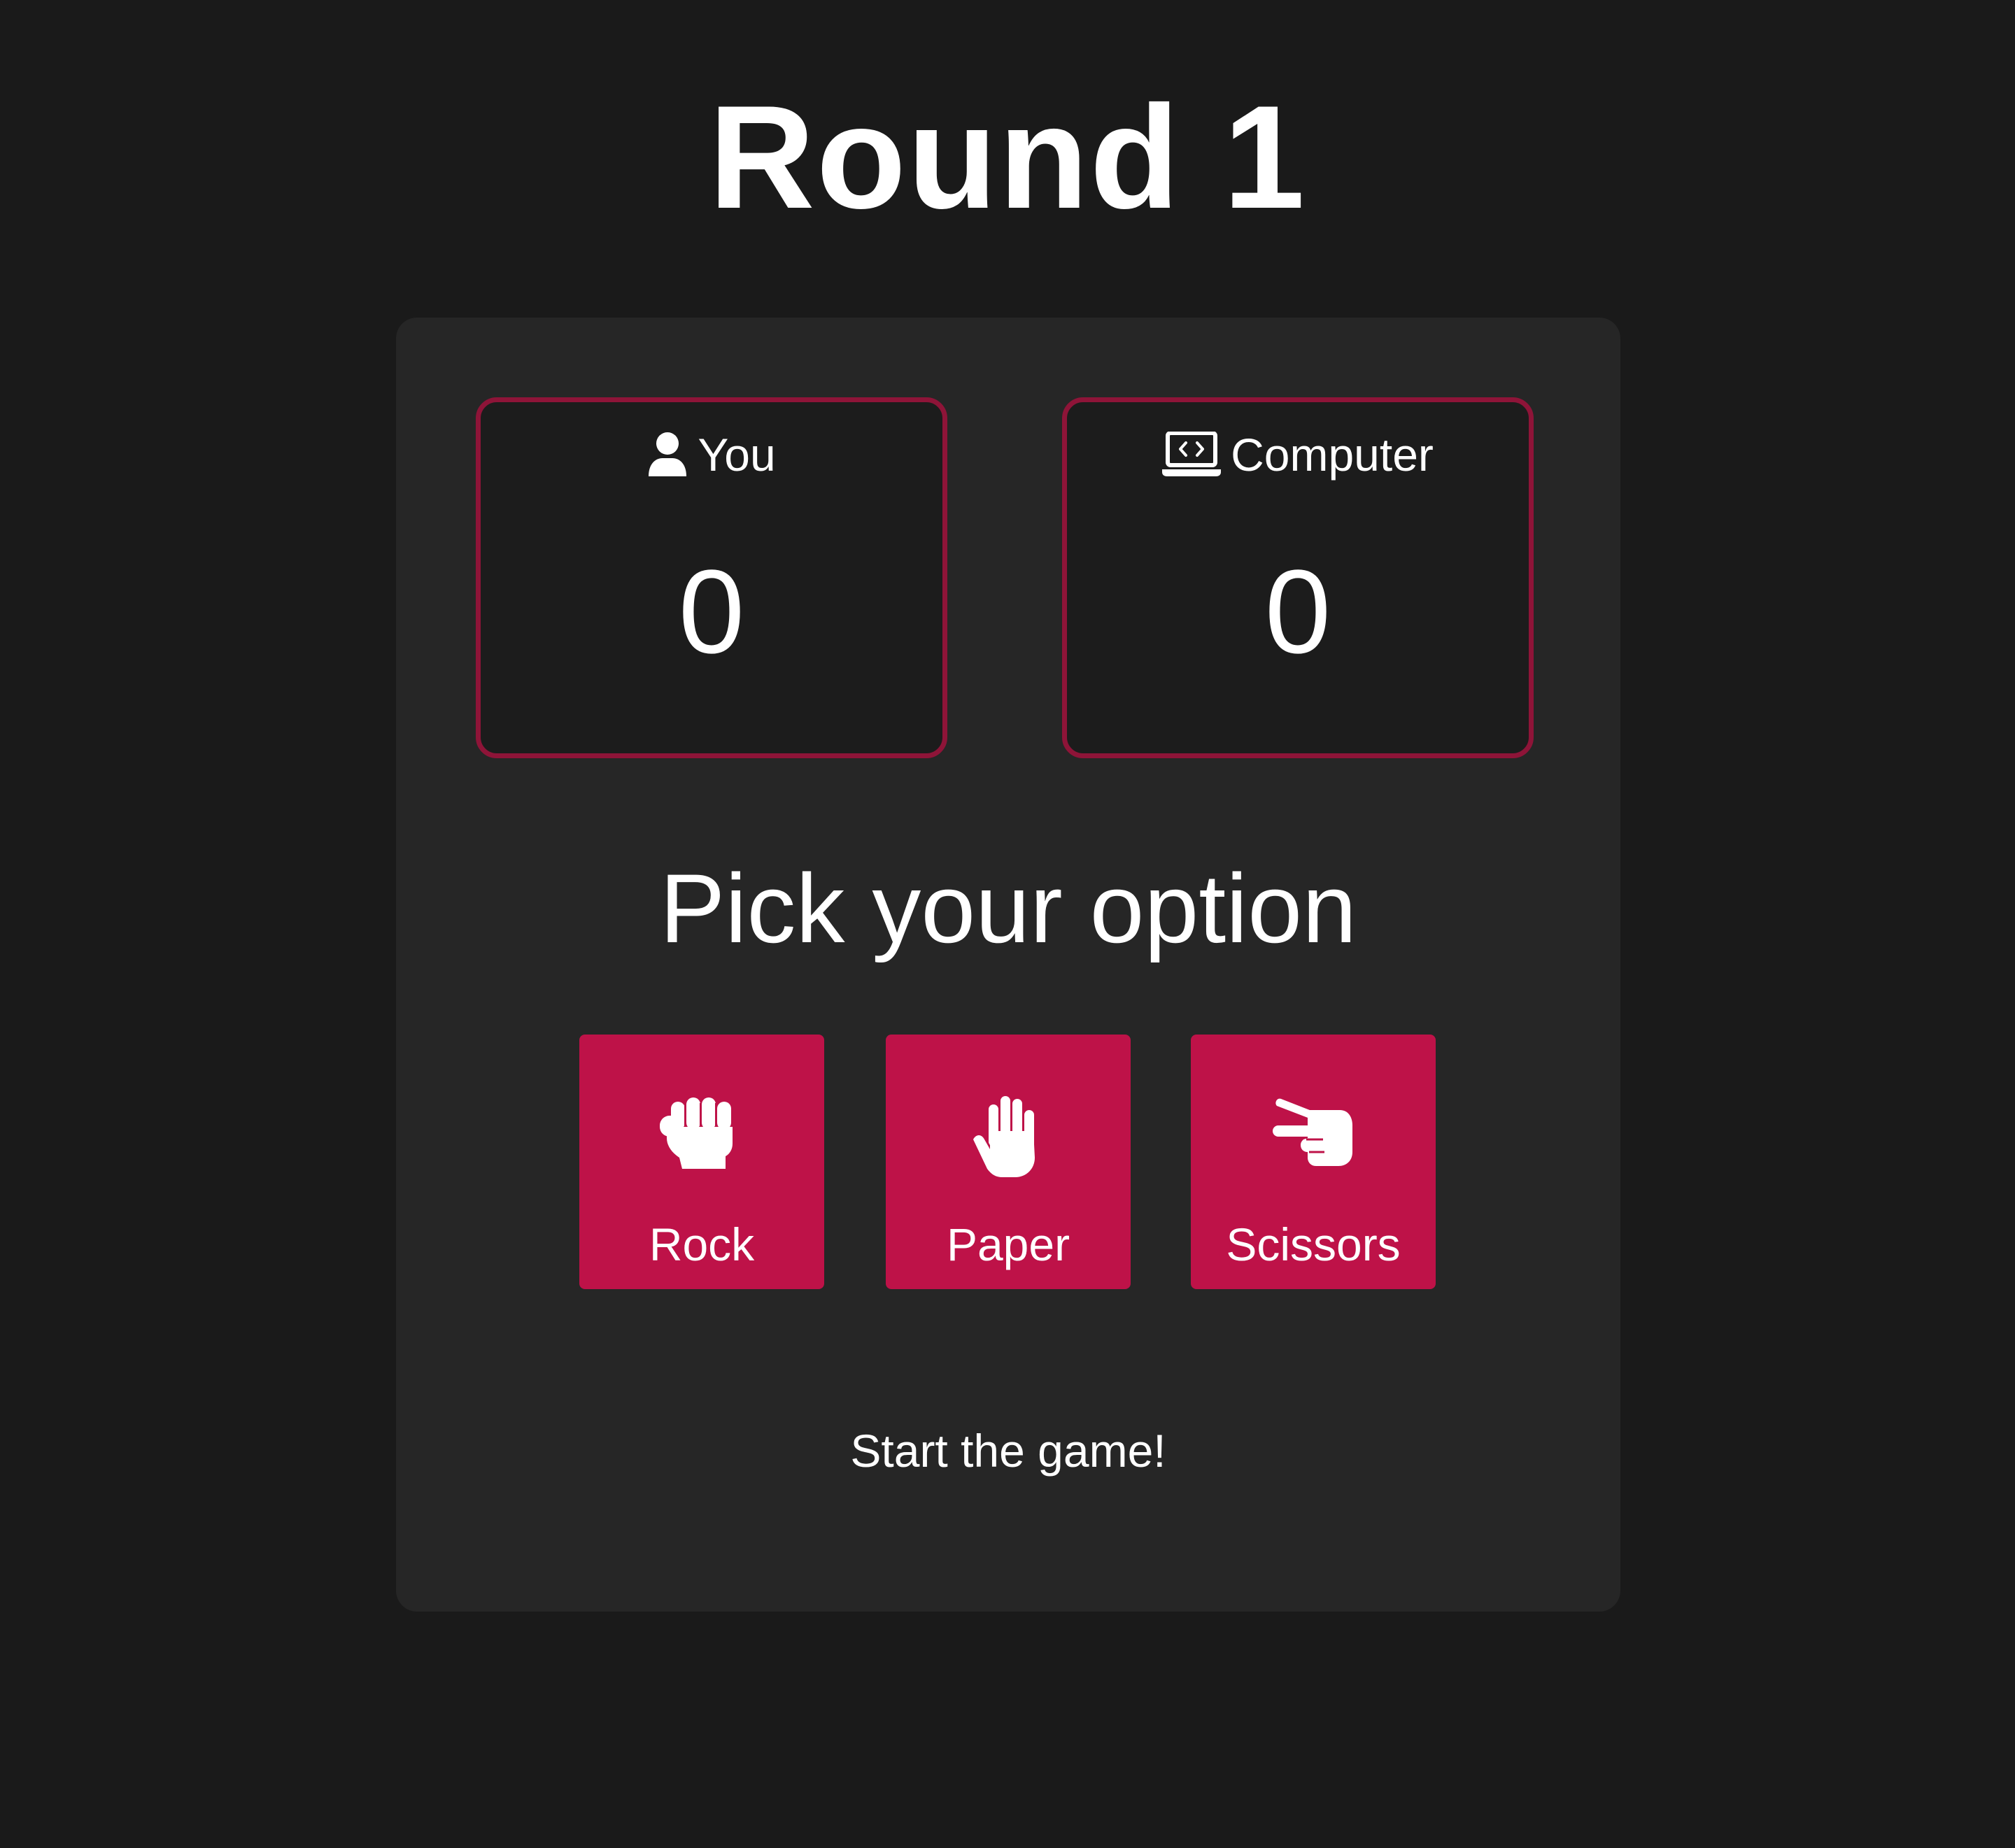 This screenshot has height=1848, width=2015. What do you see at coordinates (1007, 157) in the screenshot?
I see `round-title: Round 1` at bounding box center [1007, 157].